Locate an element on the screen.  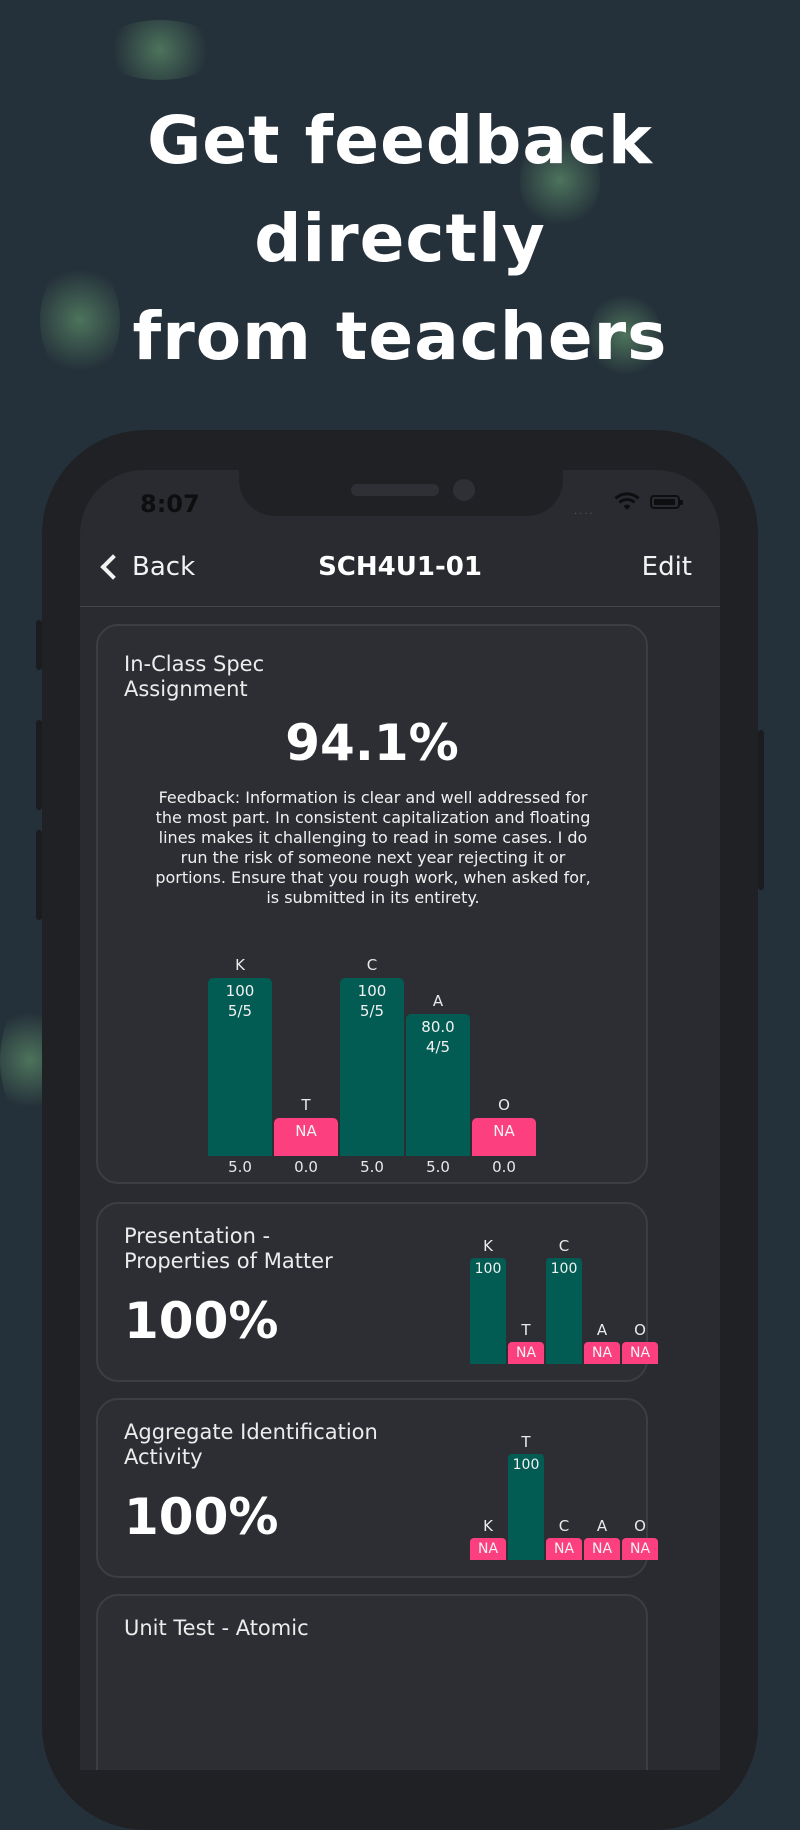
assignment-title-line: Unit Test - Atomic is located at coordinates (216, 1628).